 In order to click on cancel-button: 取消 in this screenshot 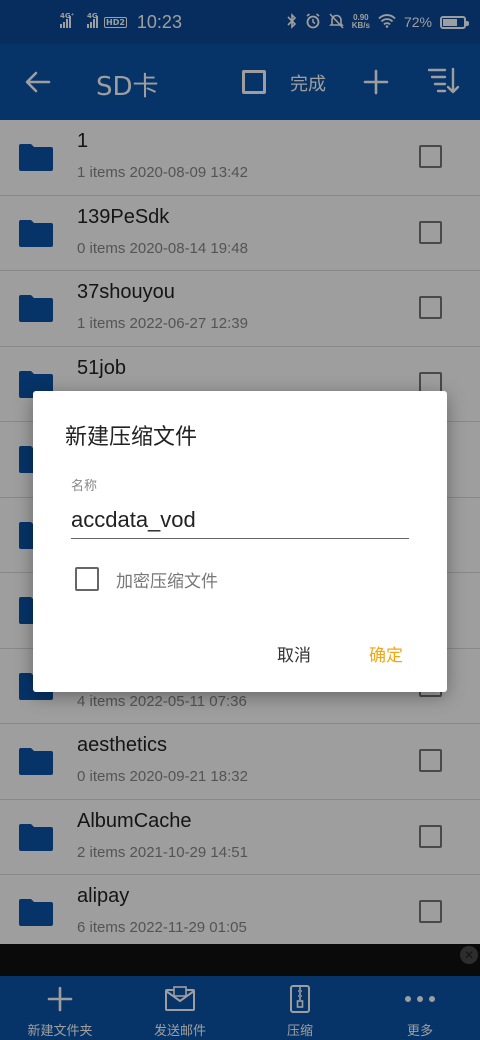, I will do `click(294, 653)`.